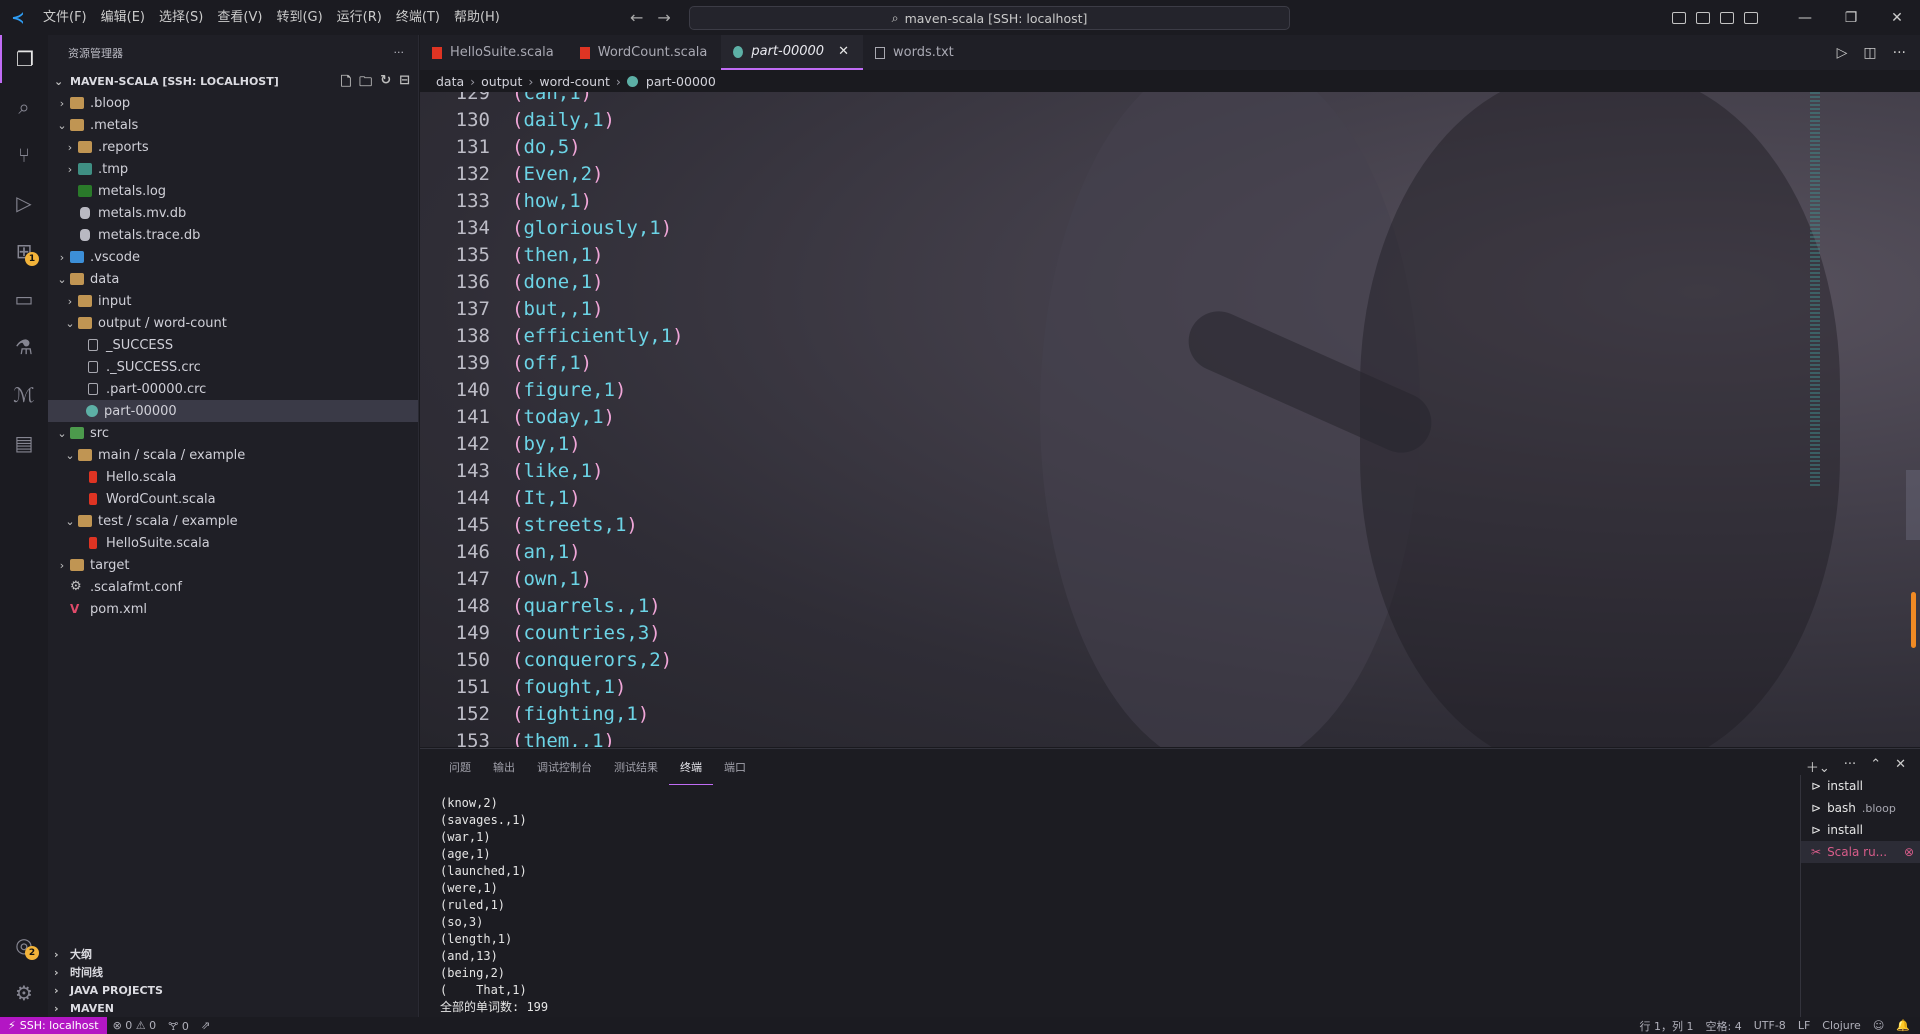 The width and height of the screenshot is (1920, 1034). I want to click on sidebar-section-header: › 时间线, so click(233, 972).